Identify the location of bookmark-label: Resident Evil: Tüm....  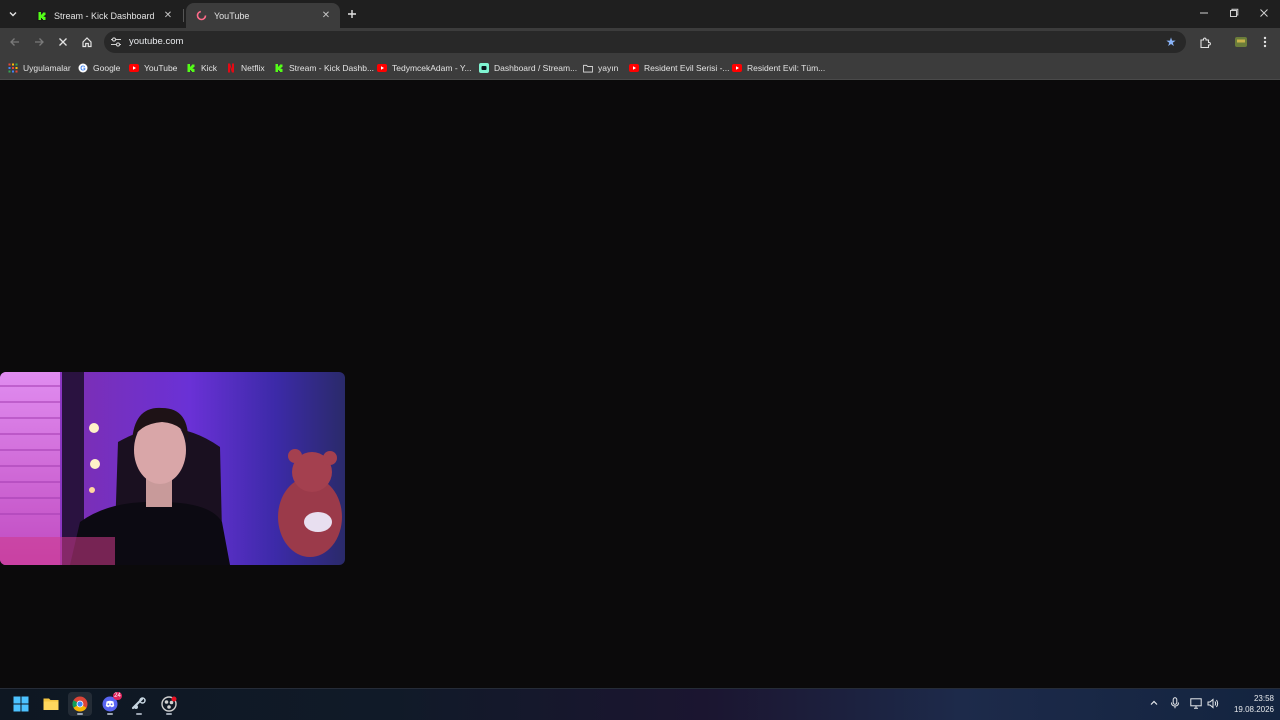
(786, 68).